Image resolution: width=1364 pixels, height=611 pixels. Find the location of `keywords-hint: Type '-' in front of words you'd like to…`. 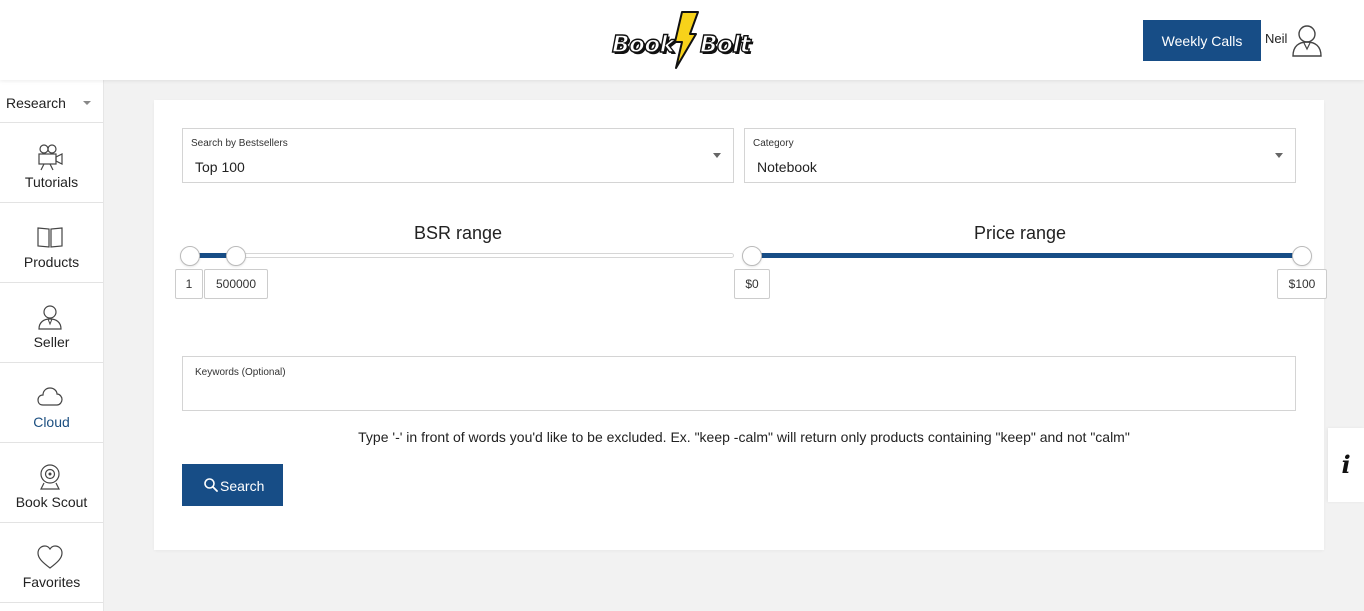

keywords-hint: Type '-' in front of words you'd like to… is located at coordinates (744, 437).